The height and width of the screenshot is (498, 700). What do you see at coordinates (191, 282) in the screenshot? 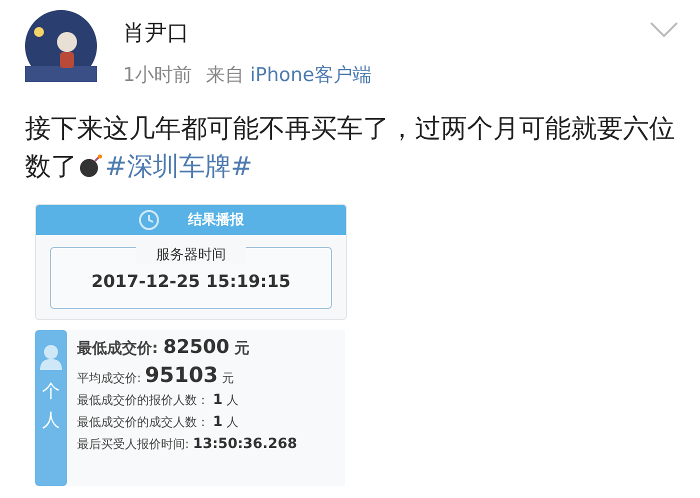
I see `server-time-value: 2017-12-25 15:19:15` at bounding box center [191, 282].